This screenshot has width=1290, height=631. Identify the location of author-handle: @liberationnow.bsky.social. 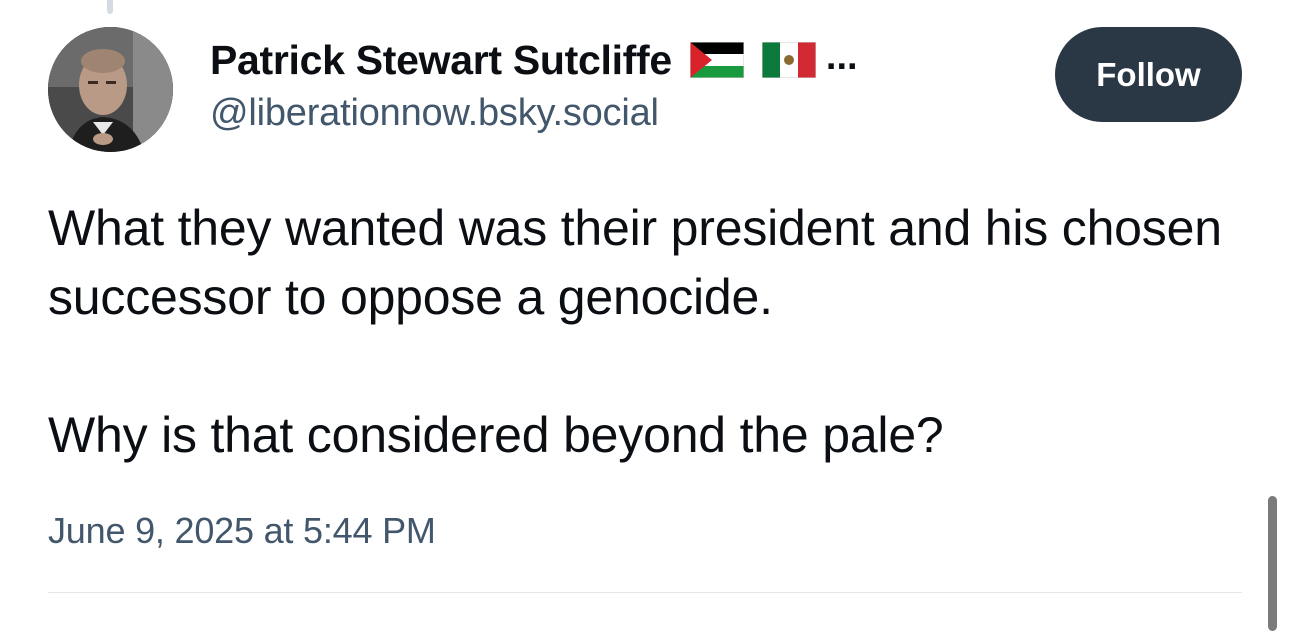
(610, 113).